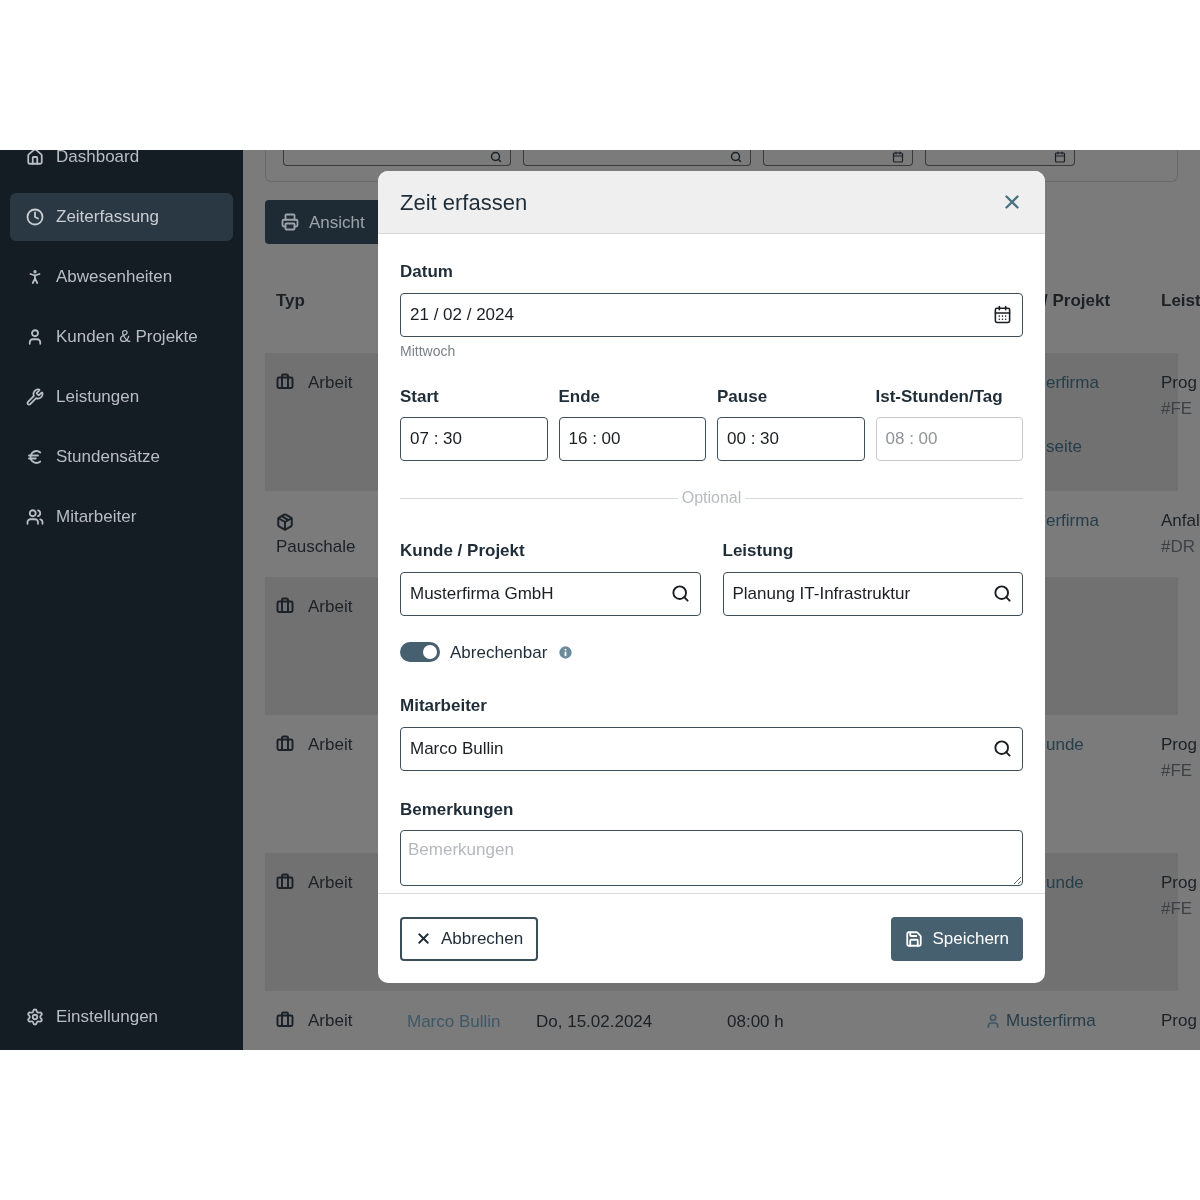 The image size is (1200, 1200). What do you see at coordinates (285, 521) in the screenshot?
I see `box-icon` at bounding box center [285, 521].